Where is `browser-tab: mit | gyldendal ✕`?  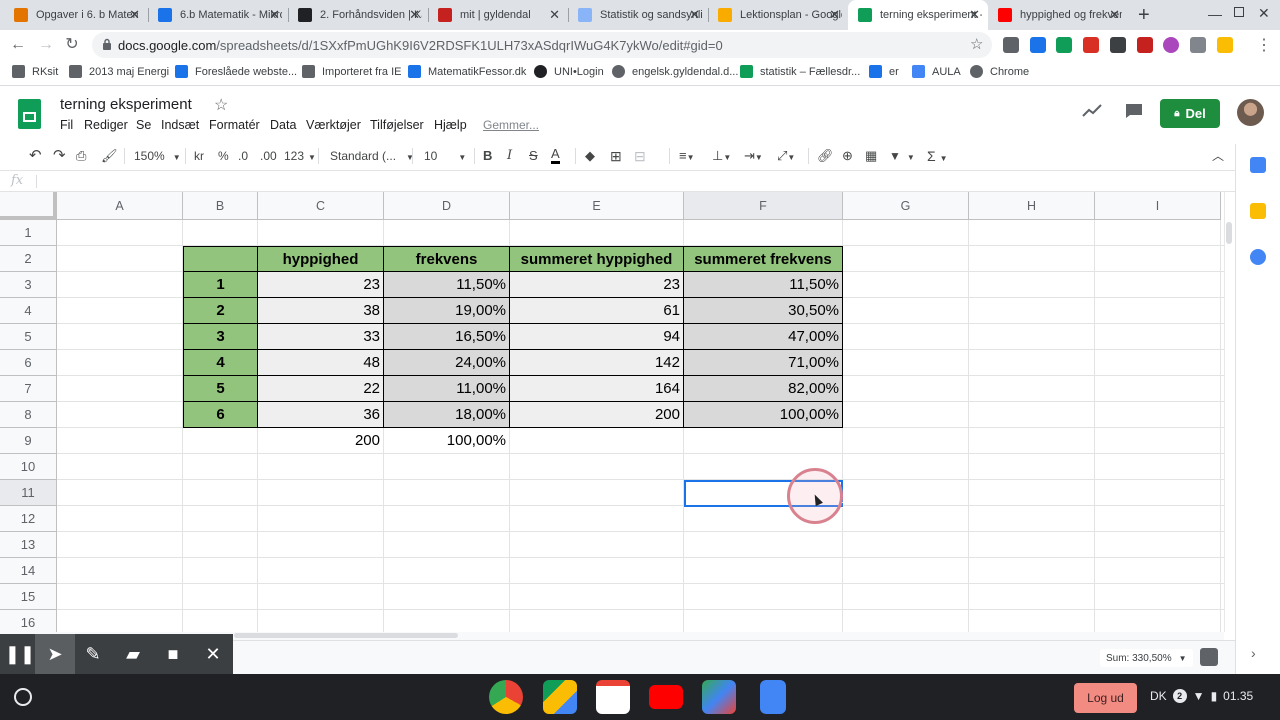
browser-tab: mit | gyldendal ✕ is located at coordinates (498, 15).